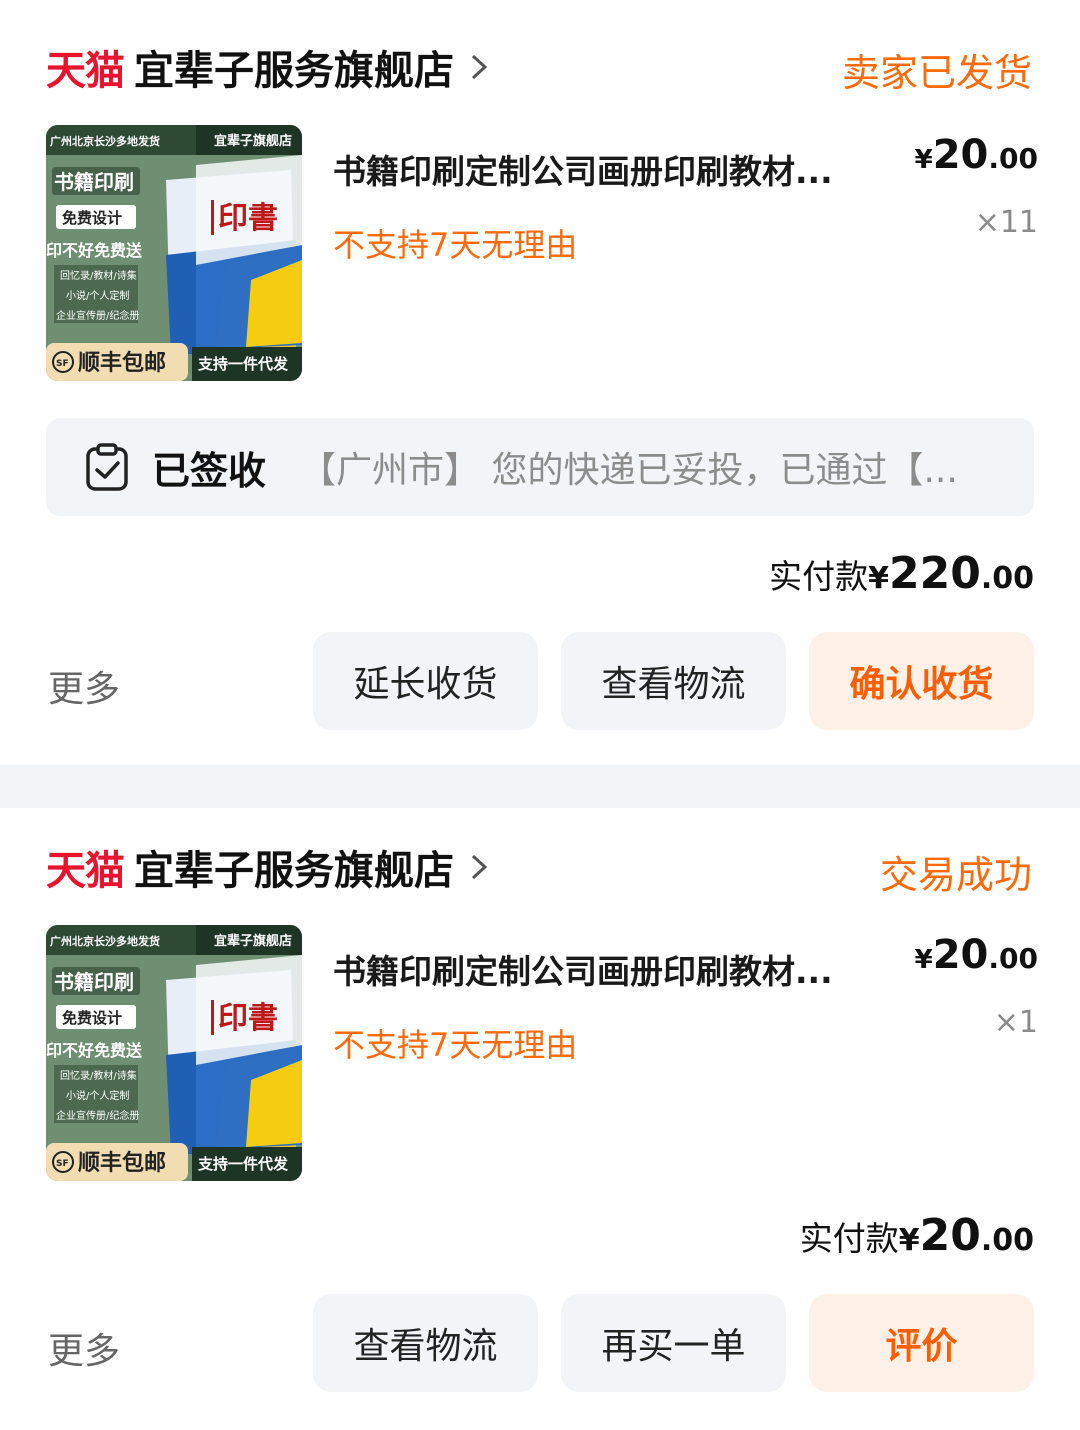  I want to click on paid-int: 20, so click(950, 1235).